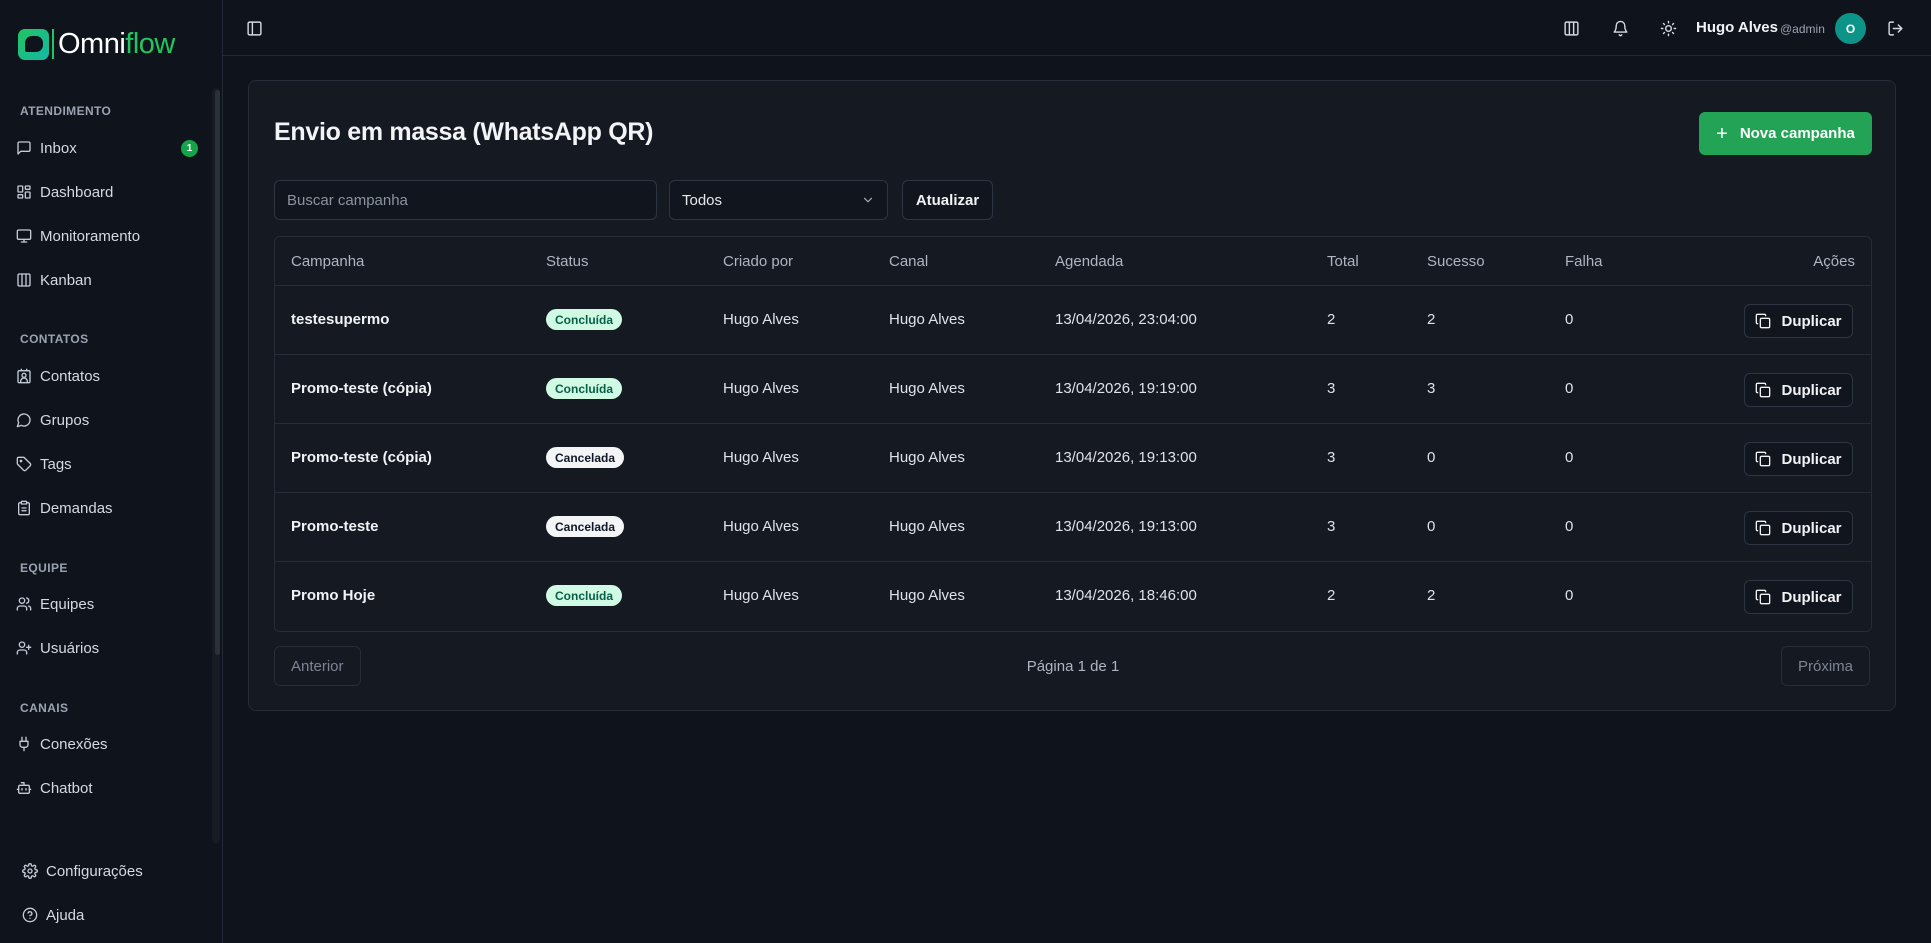  Describe the element at coordinates (24, 464) in the screenshot. I see `tag-icon` at that location.